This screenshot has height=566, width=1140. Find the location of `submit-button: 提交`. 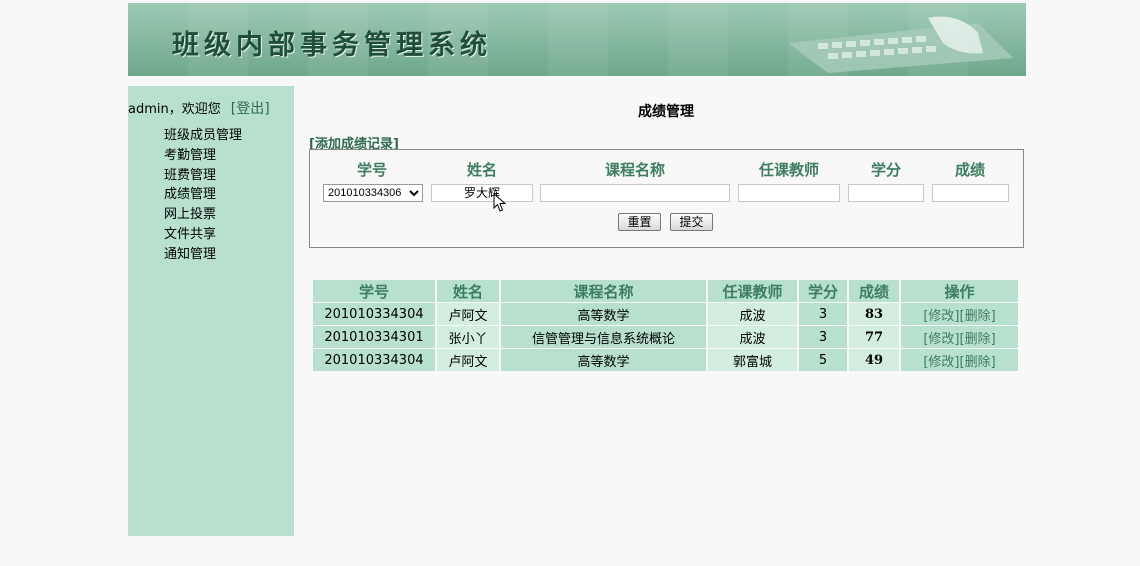

submit-button: 提交 is located at coordinates (691, 222).